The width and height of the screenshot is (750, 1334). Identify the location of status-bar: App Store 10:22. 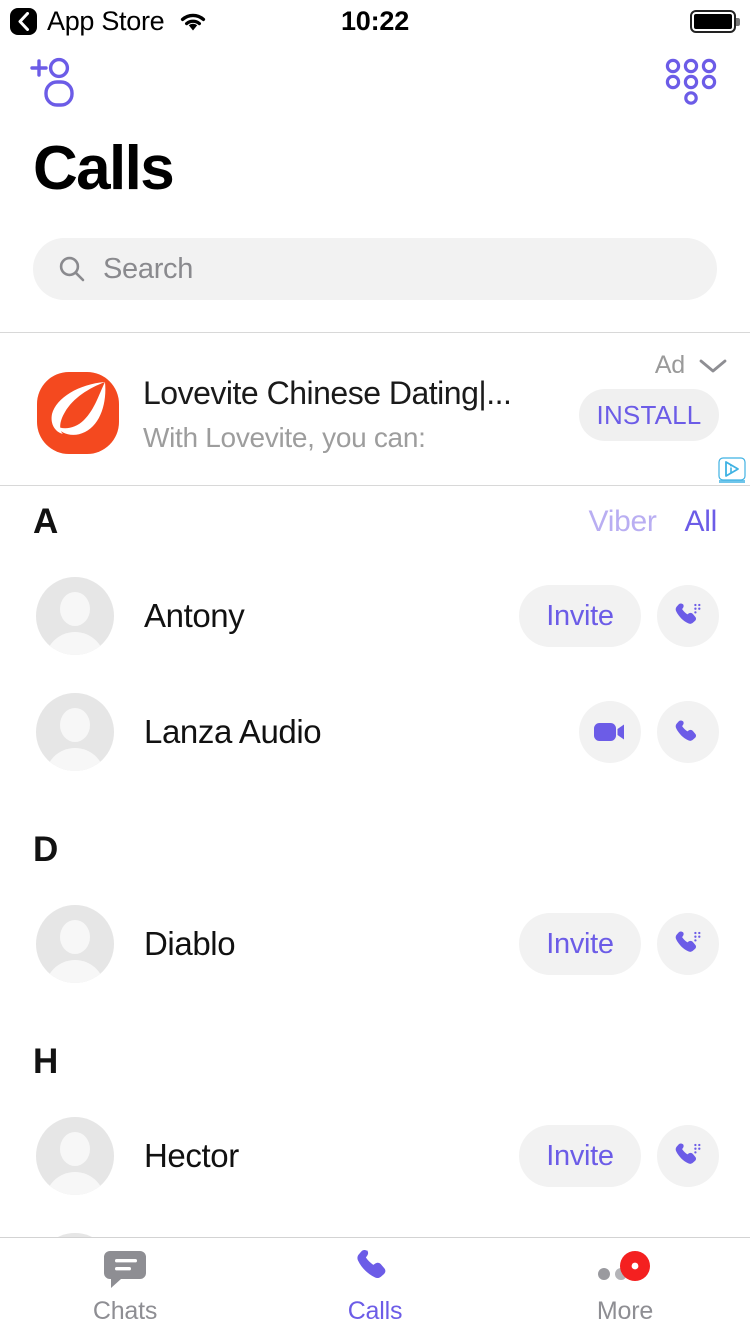
(375, 21).